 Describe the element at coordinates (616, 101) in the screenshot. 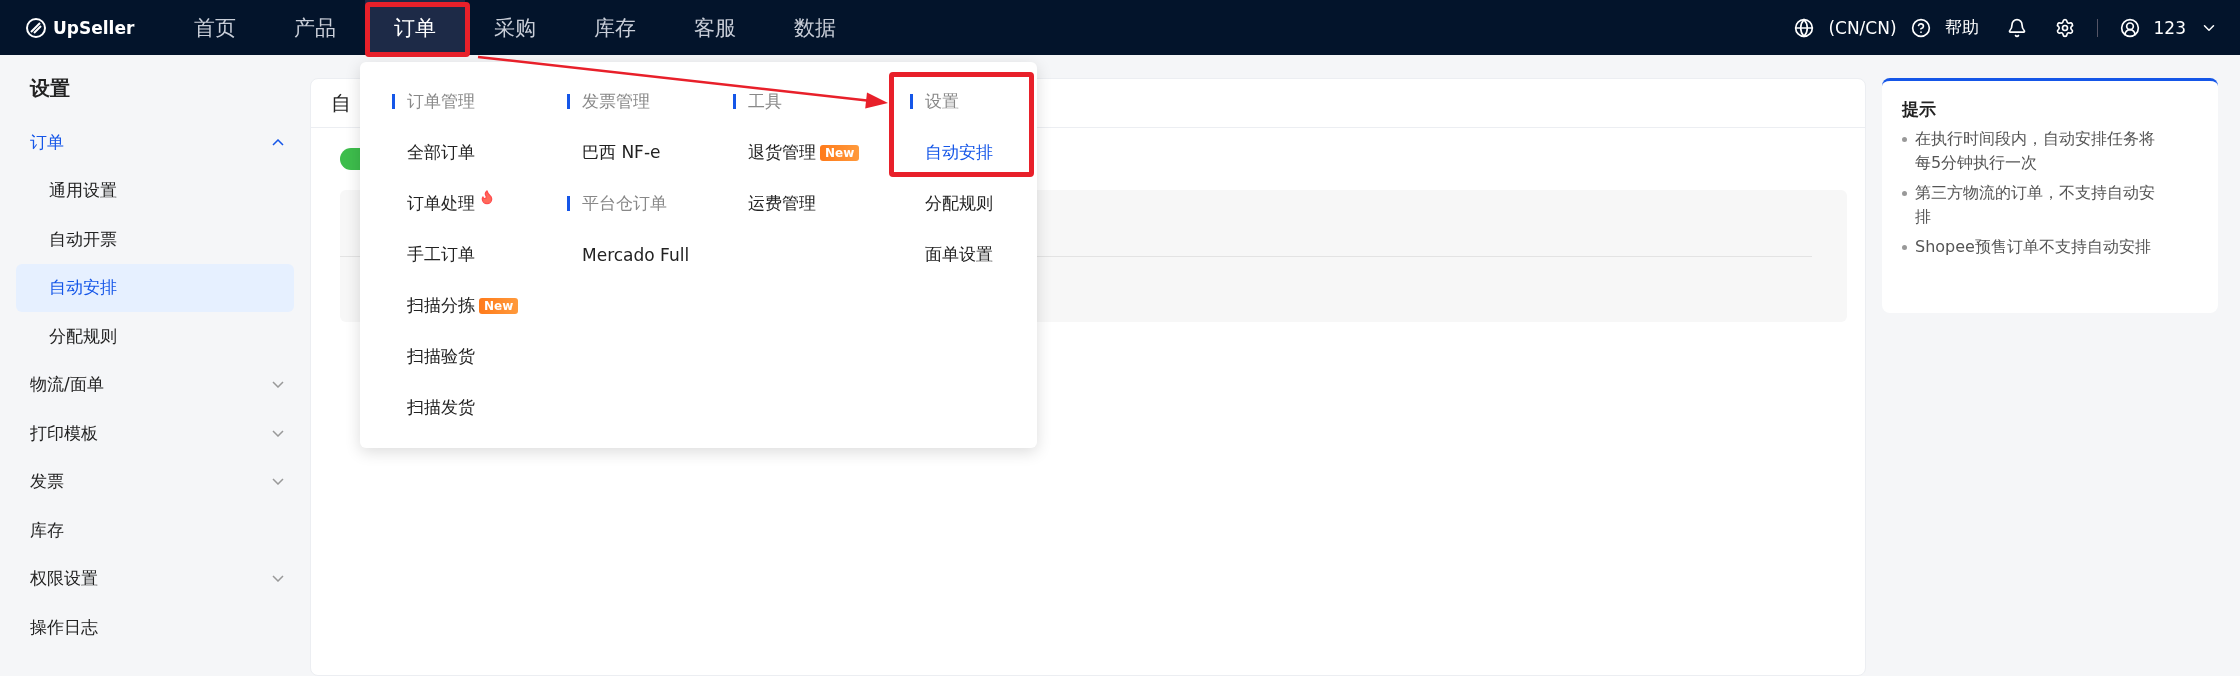

I see `menu-heading: 发票管理` at that location.